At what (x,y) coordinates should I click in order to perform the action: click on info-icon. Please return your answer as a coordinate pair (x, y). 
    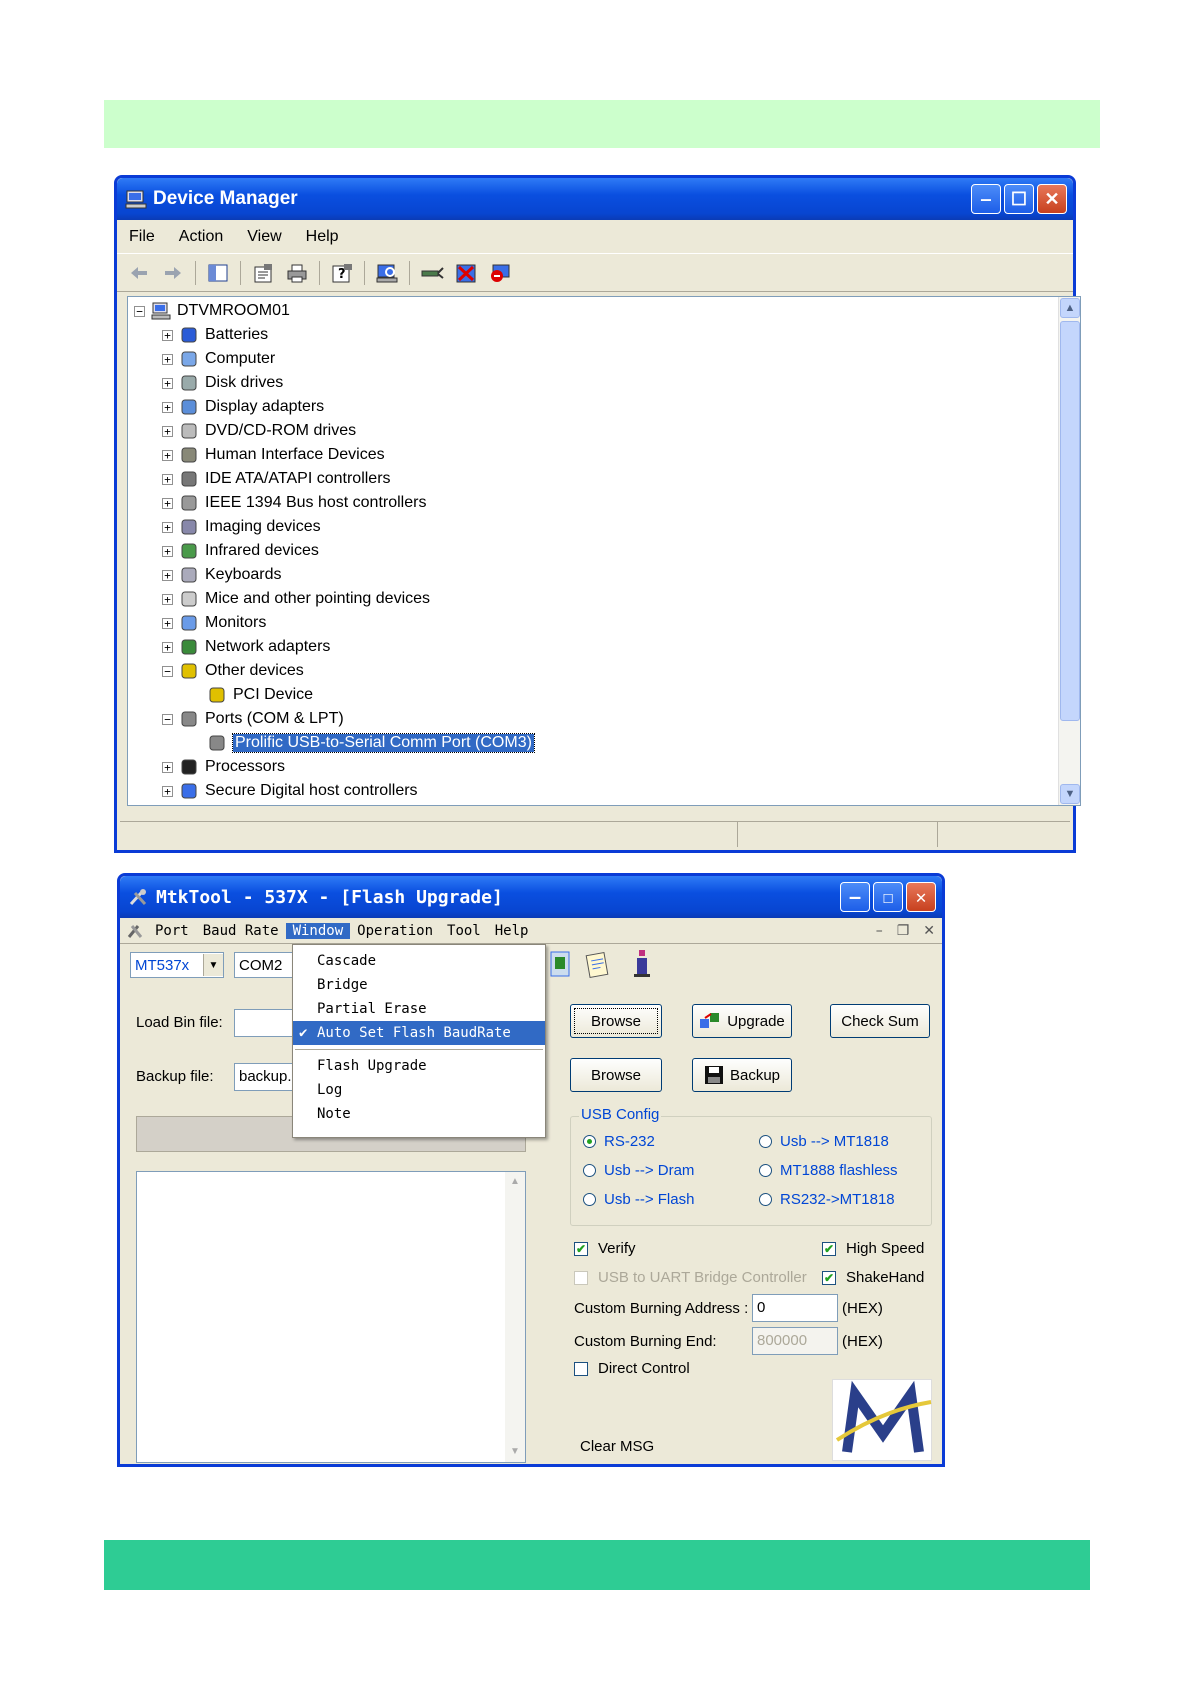
    Looking at the image, I should click on (642, 965).